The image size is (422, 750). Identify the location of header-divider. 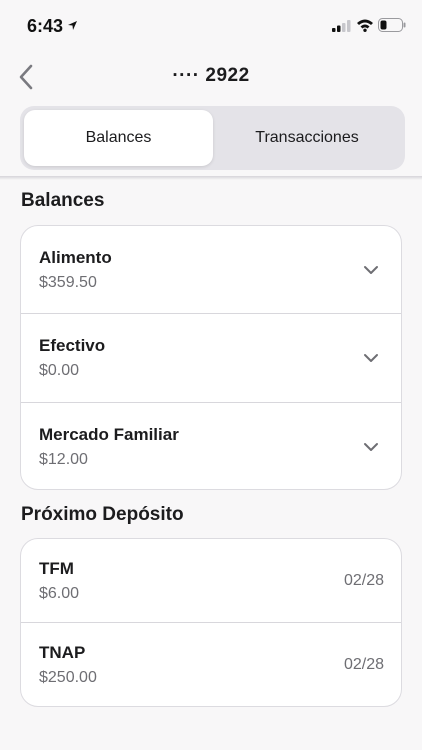
(211, 178).